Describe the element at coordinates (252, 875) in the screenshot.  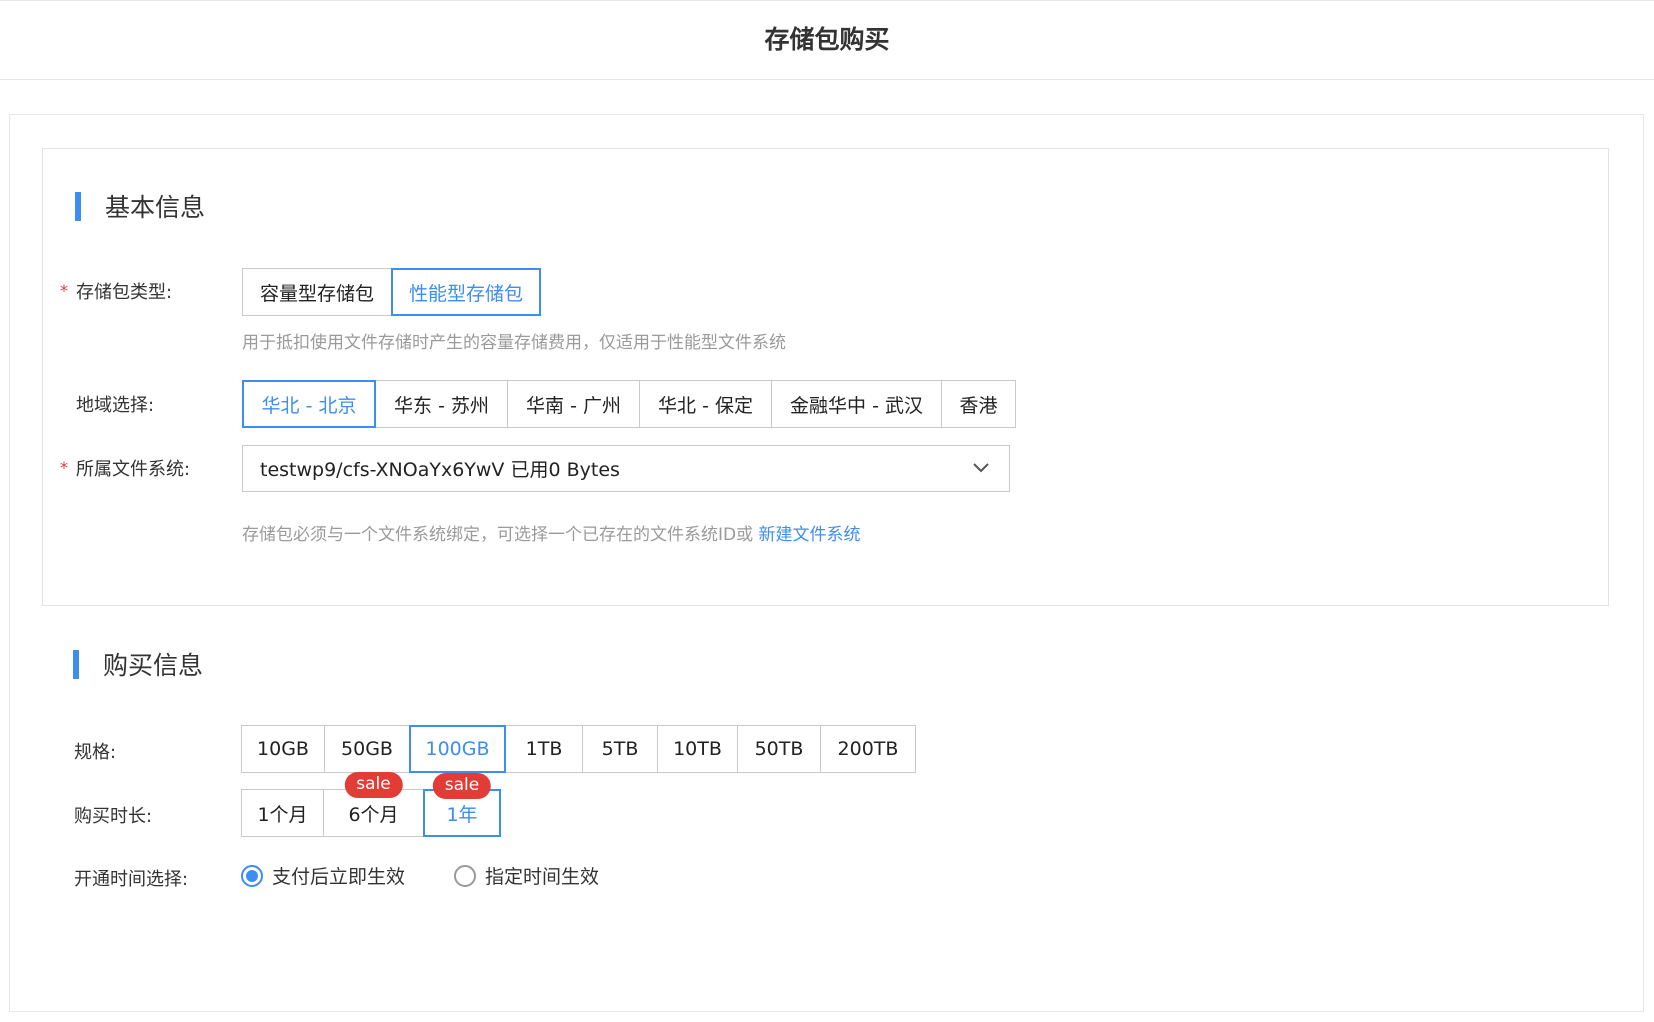
I see `radio-button-checked` at that location.